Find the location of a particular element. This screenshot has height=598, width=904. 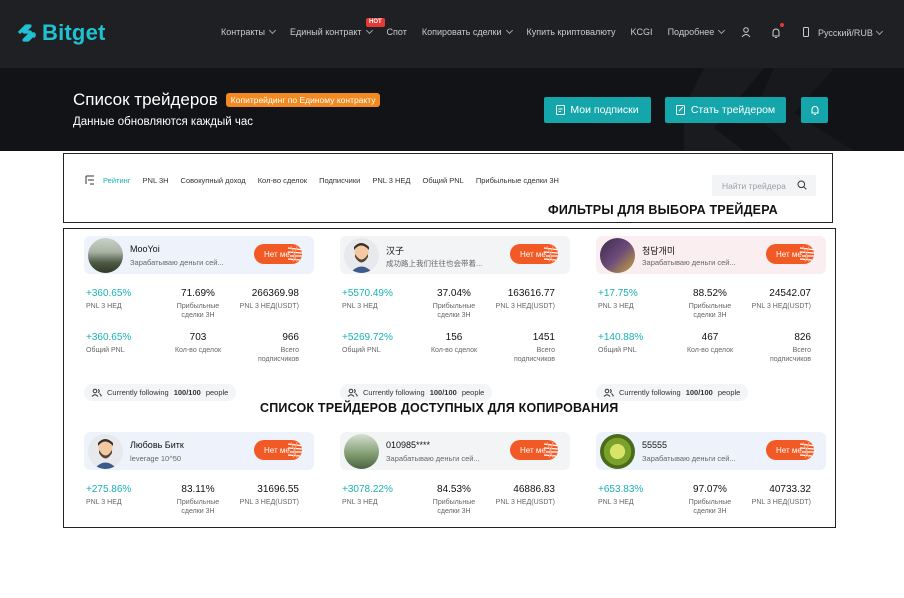

filter-sort-icon is located at coordinates (91, 180).